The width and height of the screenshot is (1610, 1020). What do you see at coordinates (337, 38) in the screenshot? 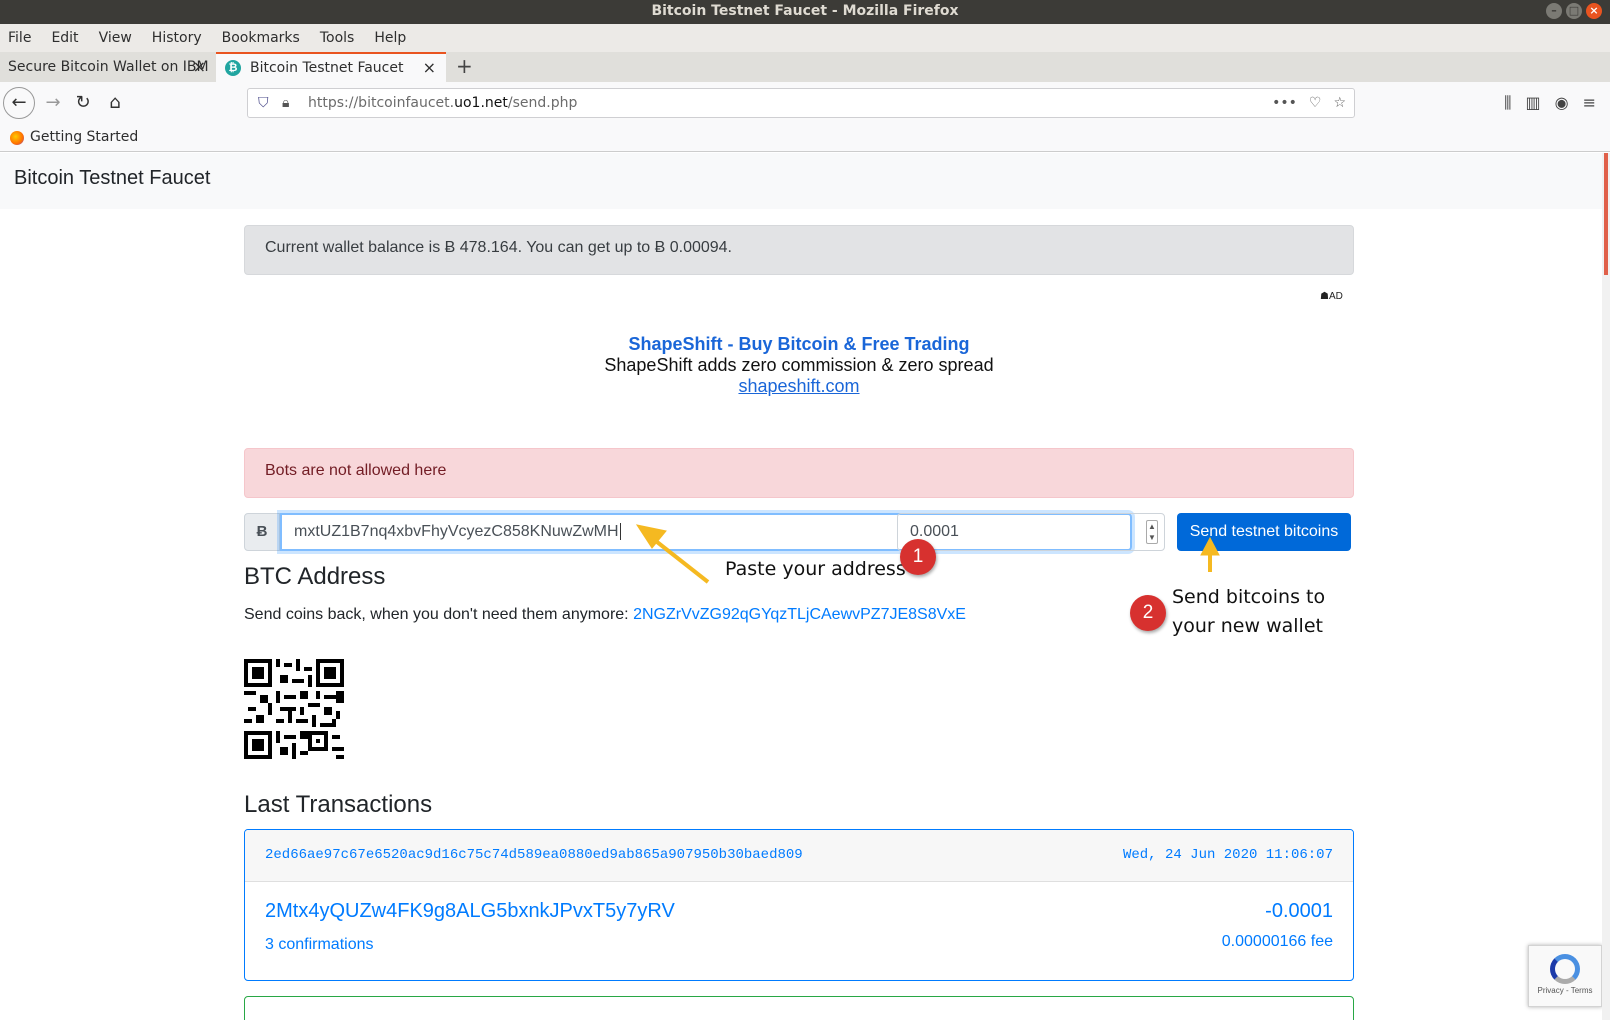
I see `menu-tools: Tools` at bounding box center [337, 38].